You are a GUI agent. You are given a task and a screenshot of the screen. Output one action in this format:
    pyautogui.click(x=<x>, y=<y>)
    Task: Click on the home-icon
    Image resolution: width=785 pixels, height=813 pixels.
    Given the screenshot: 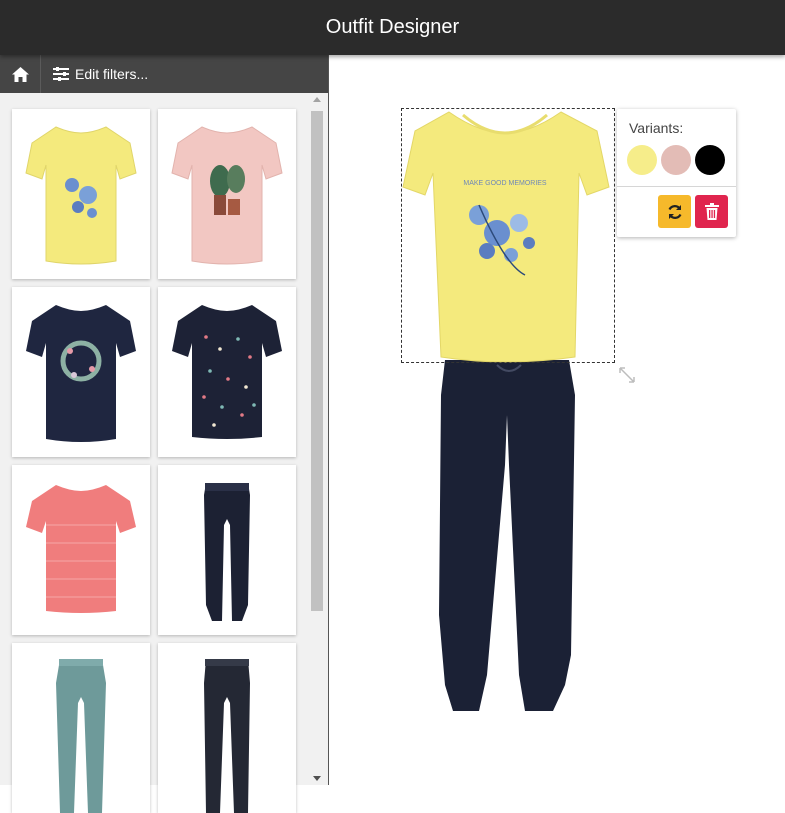 What is the action you would take?
    pyautogui.click(x=20, y=74)
    